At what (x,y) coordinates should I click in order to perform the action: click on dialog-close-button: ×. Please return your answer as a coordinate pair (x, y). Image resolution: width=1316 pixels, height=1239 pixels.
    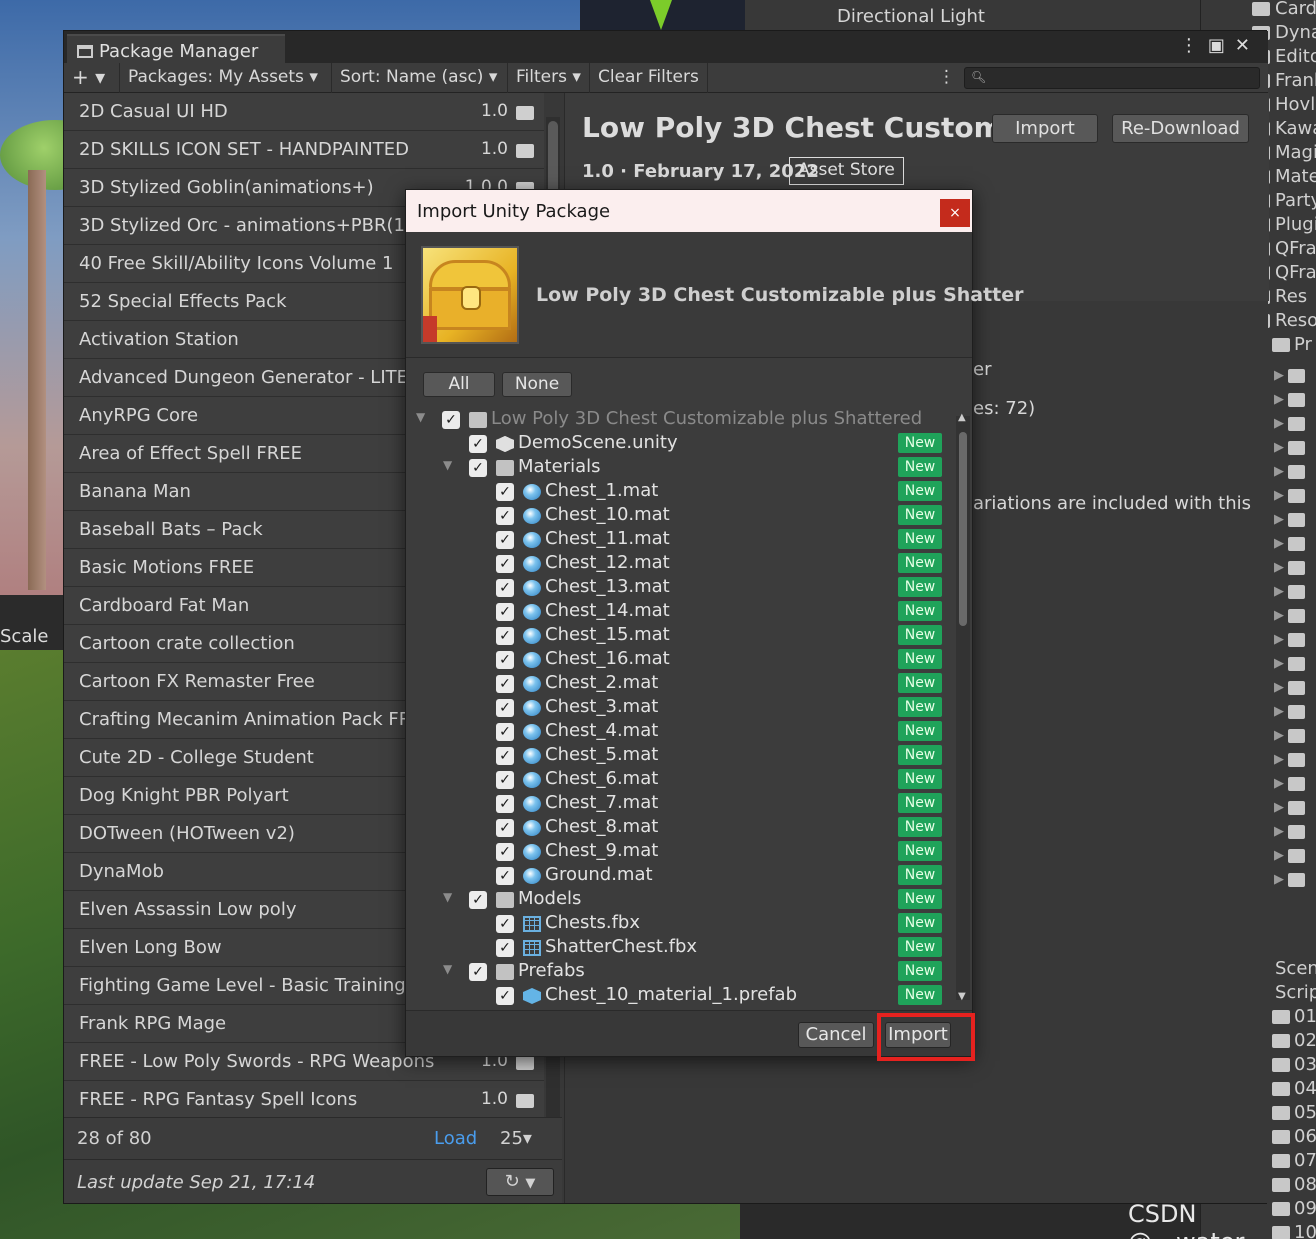
    Looking at the image, I should click on (955, 213).